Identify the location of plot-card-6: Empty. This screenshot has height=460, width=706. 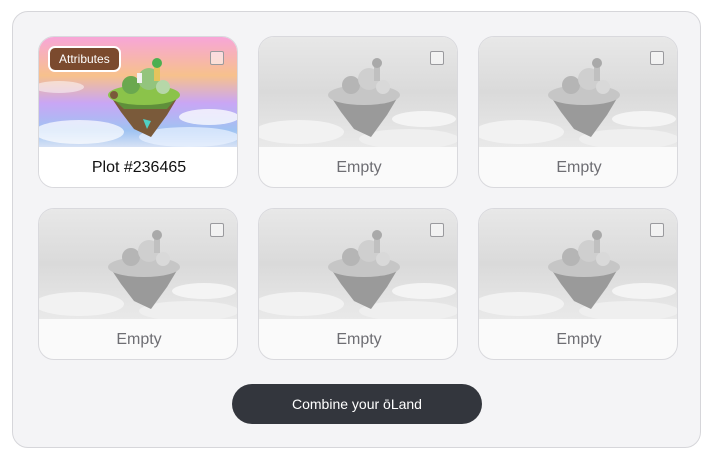
(578, 284).